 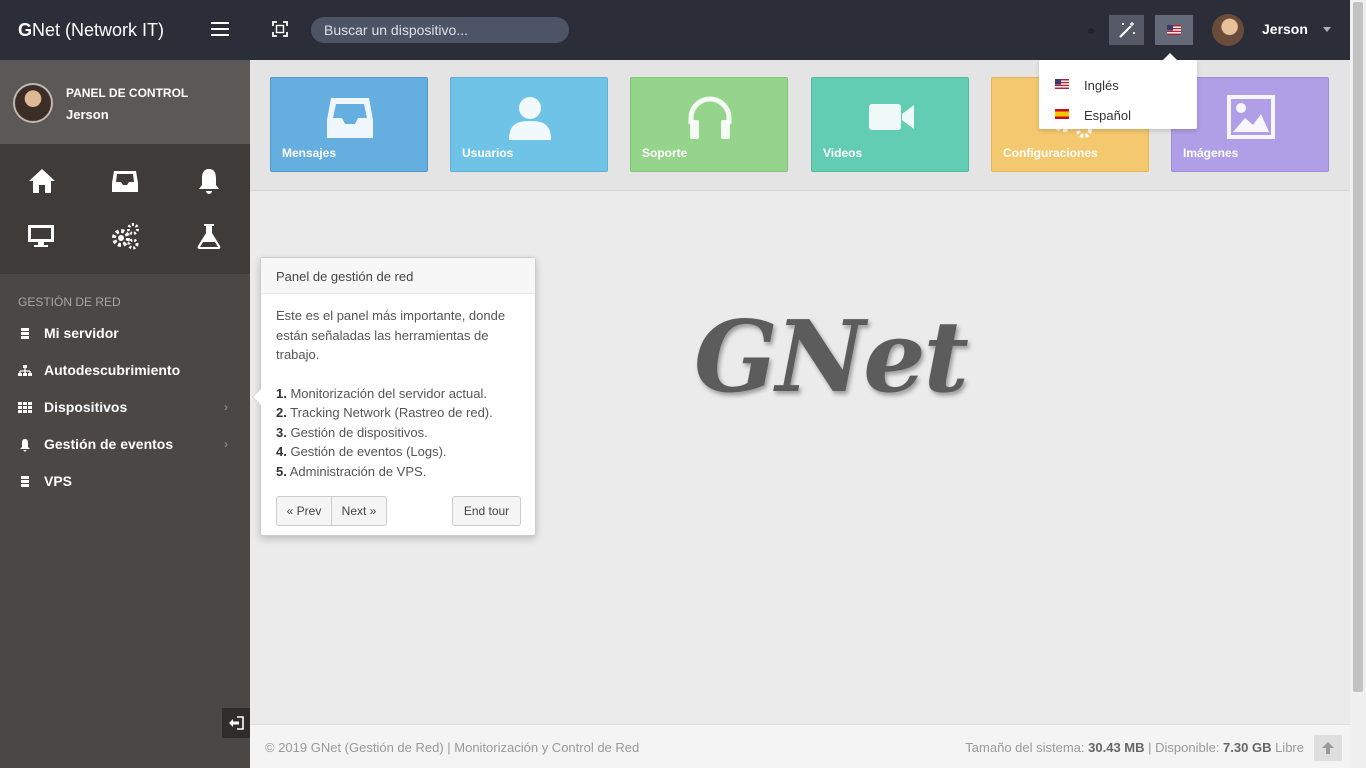 I want to click on app-brand: GNet (Network IT), so click(x=125, y=30).